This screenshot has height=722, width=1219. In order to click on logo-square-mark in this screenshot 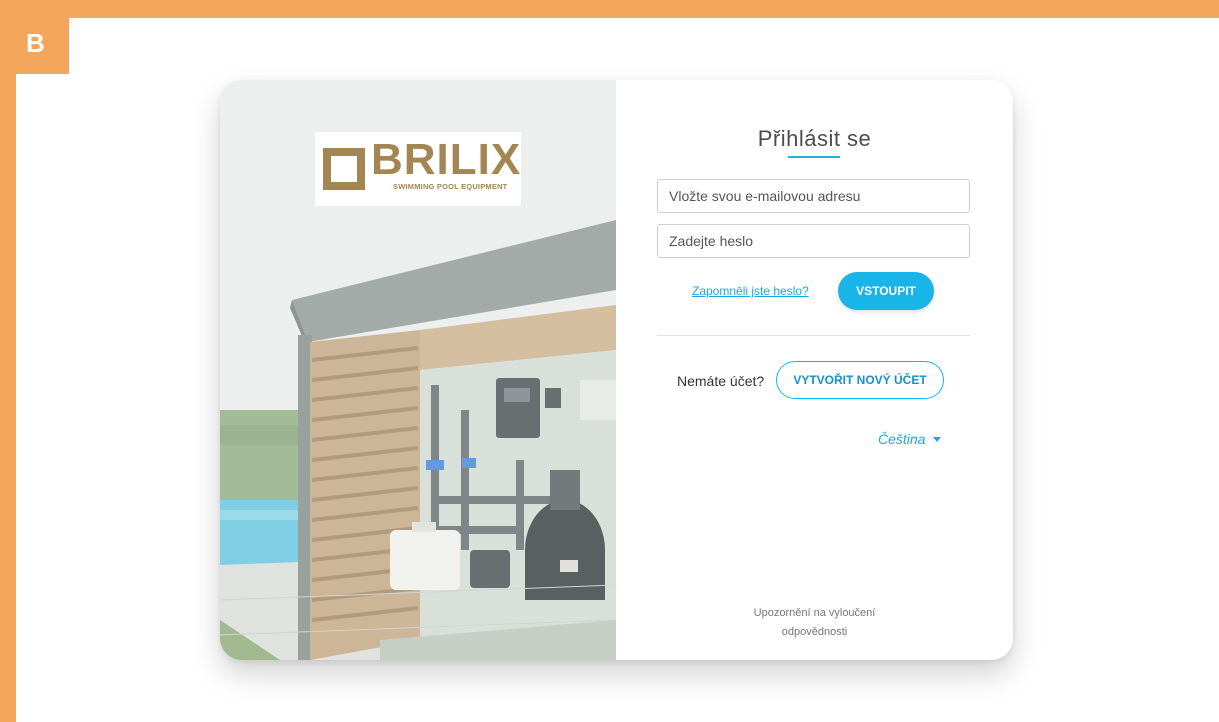, I will do `click(344, 169)`.